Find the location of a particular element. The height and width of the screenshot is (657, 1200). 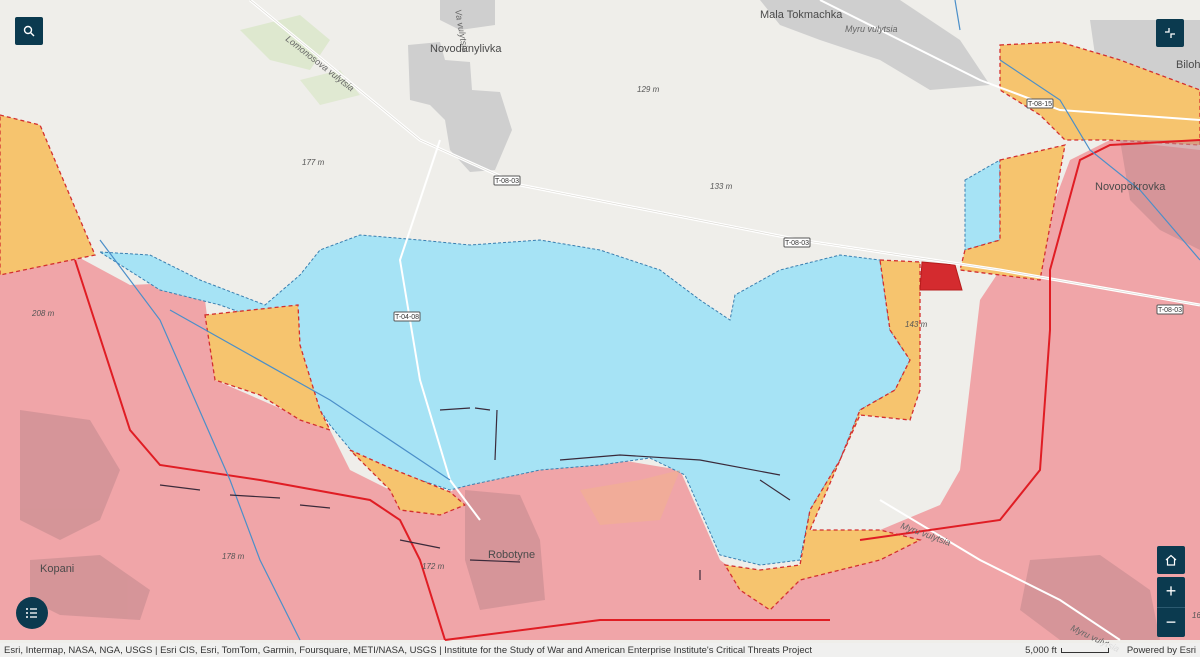

elevation-label: 208 m is located at coordinates (43, 313).